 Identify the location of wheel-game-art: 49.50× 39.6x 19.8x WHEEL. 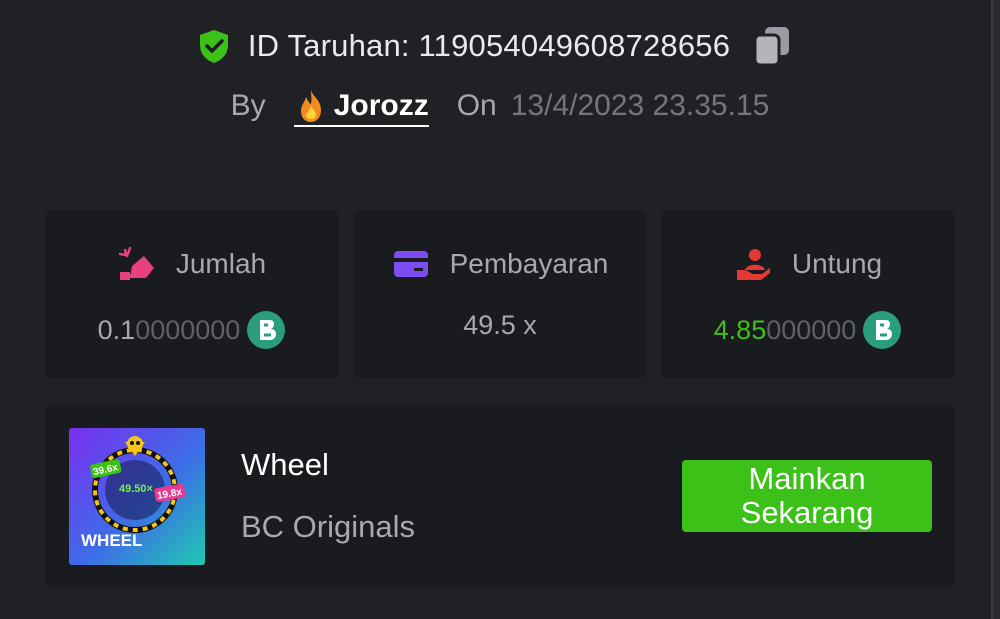
(137, 496).